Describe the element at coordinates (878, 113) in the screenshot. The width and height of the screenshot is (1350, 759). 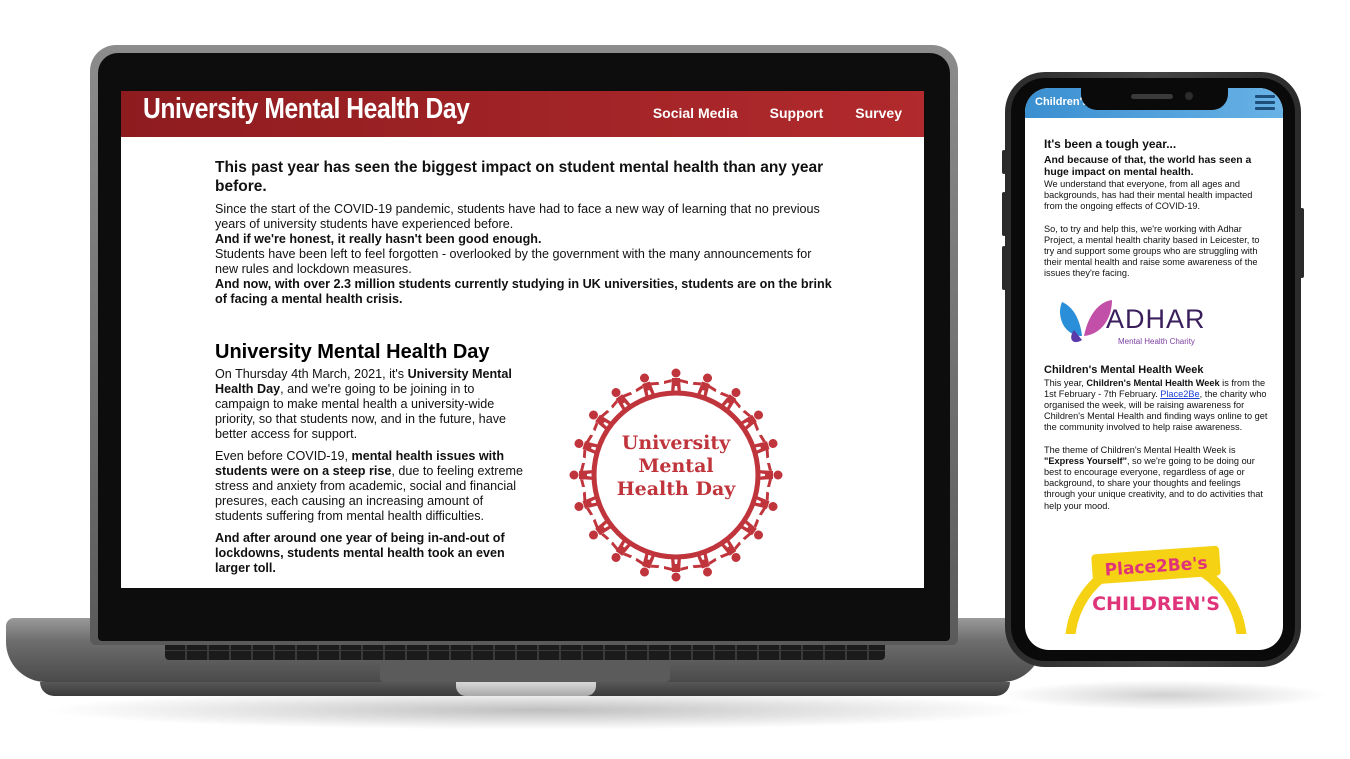
I see `nav-survey: Survey` at that location.